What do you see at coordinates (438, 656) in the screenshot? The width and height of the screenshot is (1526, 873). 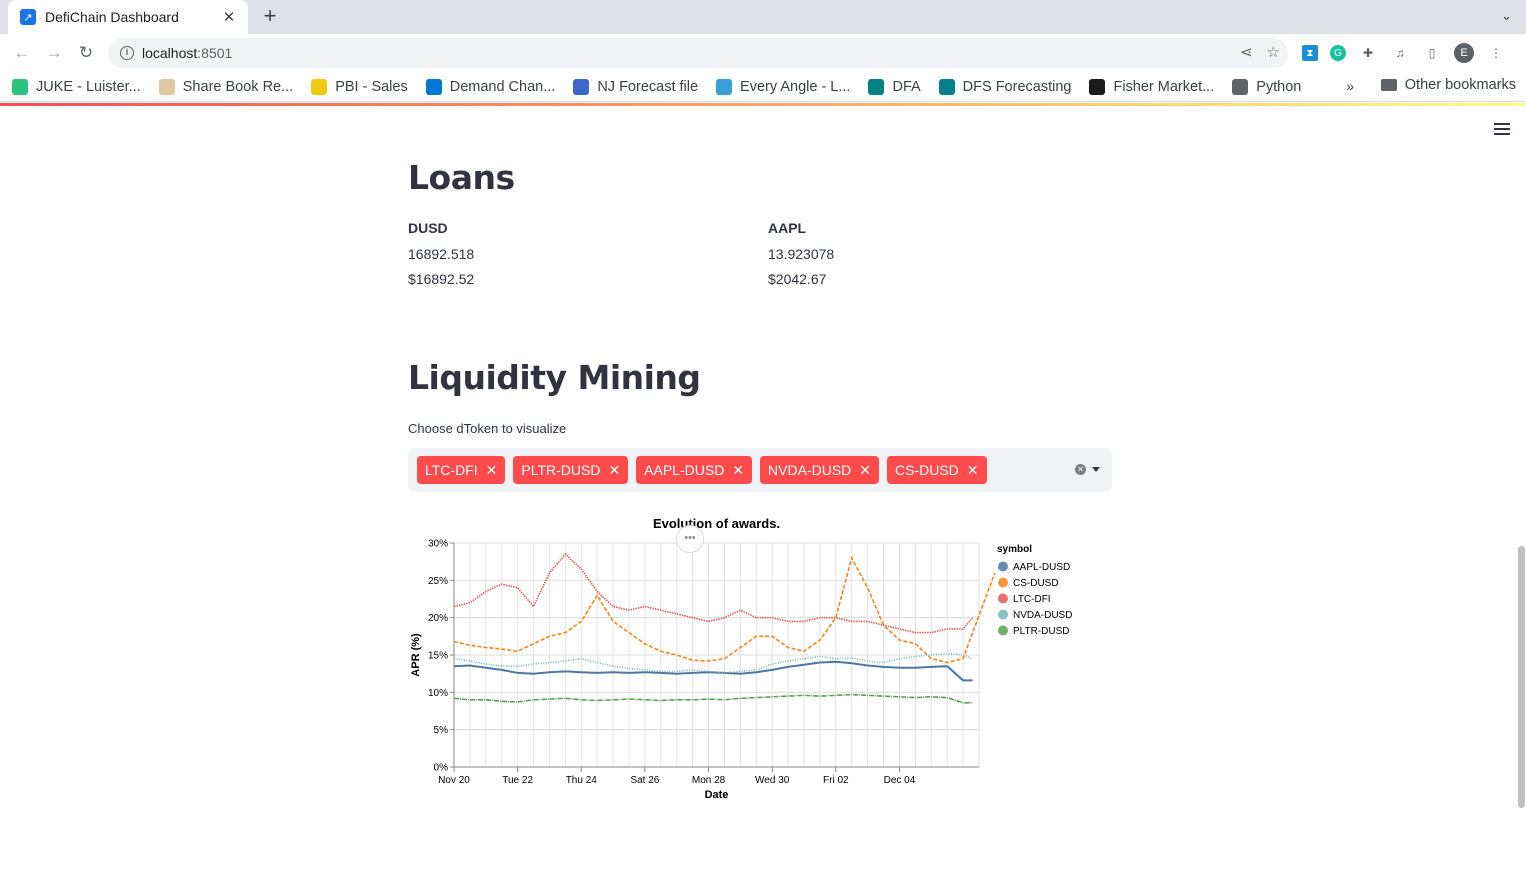 I see `y-tick-label: 15%` at bounding box center [438, 656].